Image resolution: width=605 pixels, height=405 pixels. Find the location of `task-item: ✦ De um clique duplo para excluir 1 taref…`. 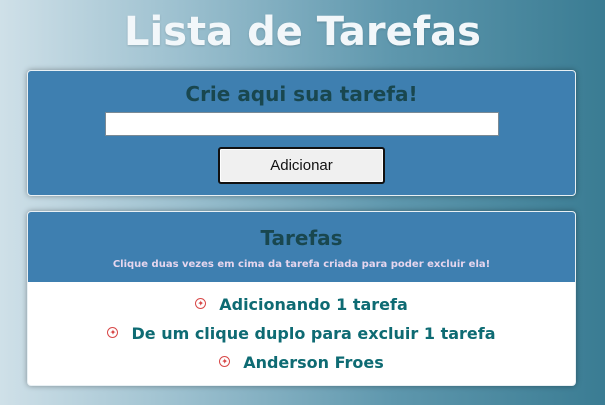

task-item: ✦ De um clique duplo para excluir 1 taref… is located at coordinates (301, 333).